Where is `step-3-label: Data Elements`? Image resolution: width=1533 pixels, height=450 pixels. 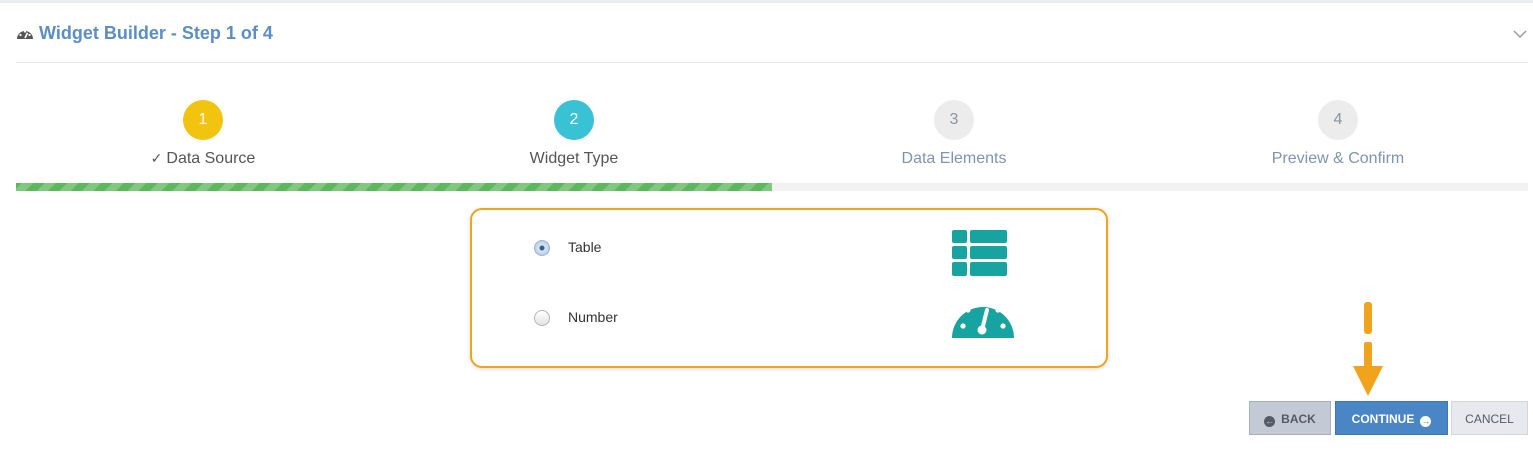 step-3-label: Data Elements is located at coordinates (954, 158).